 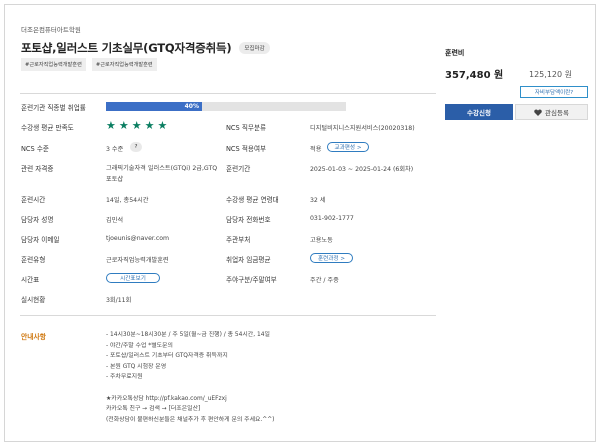 I want to click on ncs-job-label: NCS 직무분류, so click(x=246, y=128).